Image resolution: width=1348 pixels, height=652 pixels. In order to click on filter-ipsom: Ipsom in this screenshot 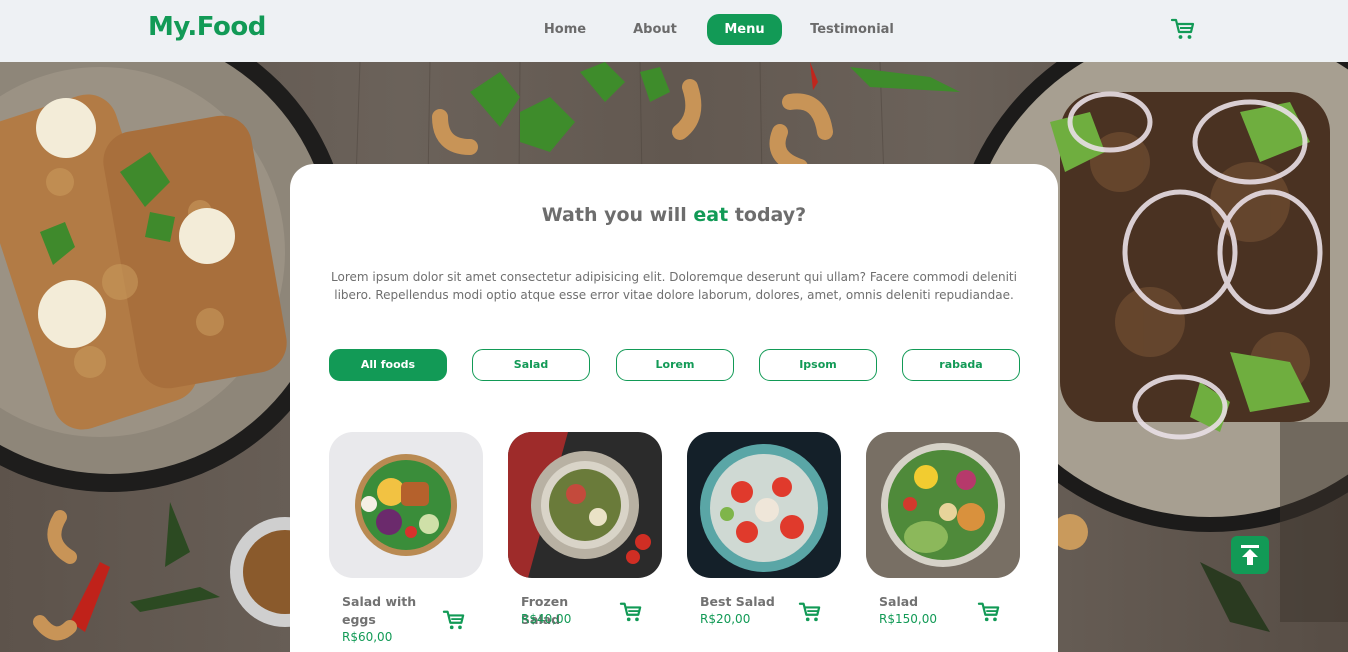, I will do `click(818, 365)`.